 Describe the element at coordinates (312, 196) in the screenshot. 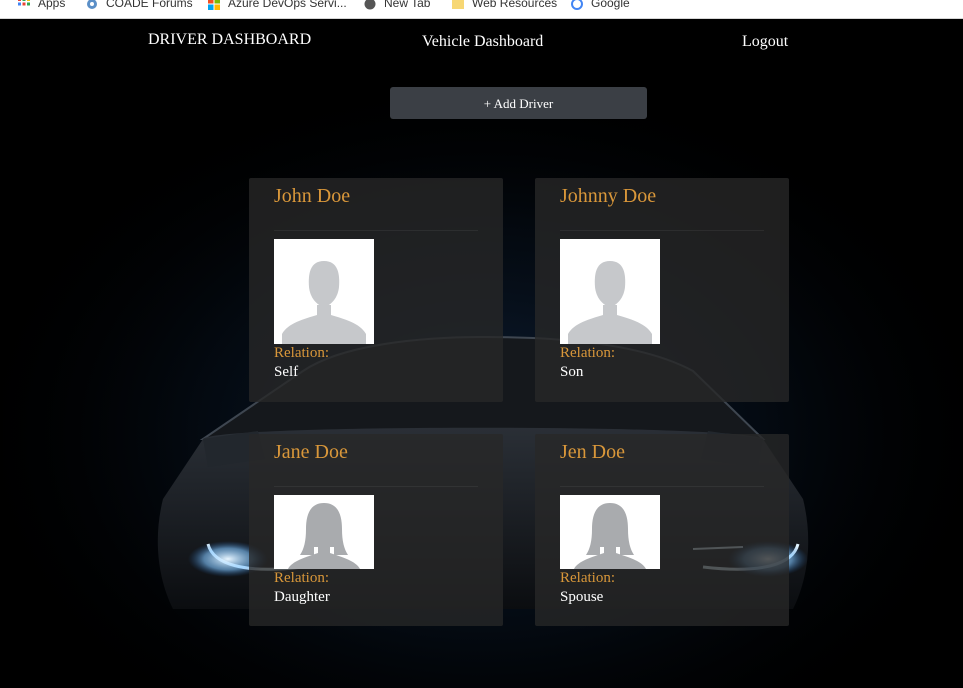

I see `driver-name: John Doe` at that location.